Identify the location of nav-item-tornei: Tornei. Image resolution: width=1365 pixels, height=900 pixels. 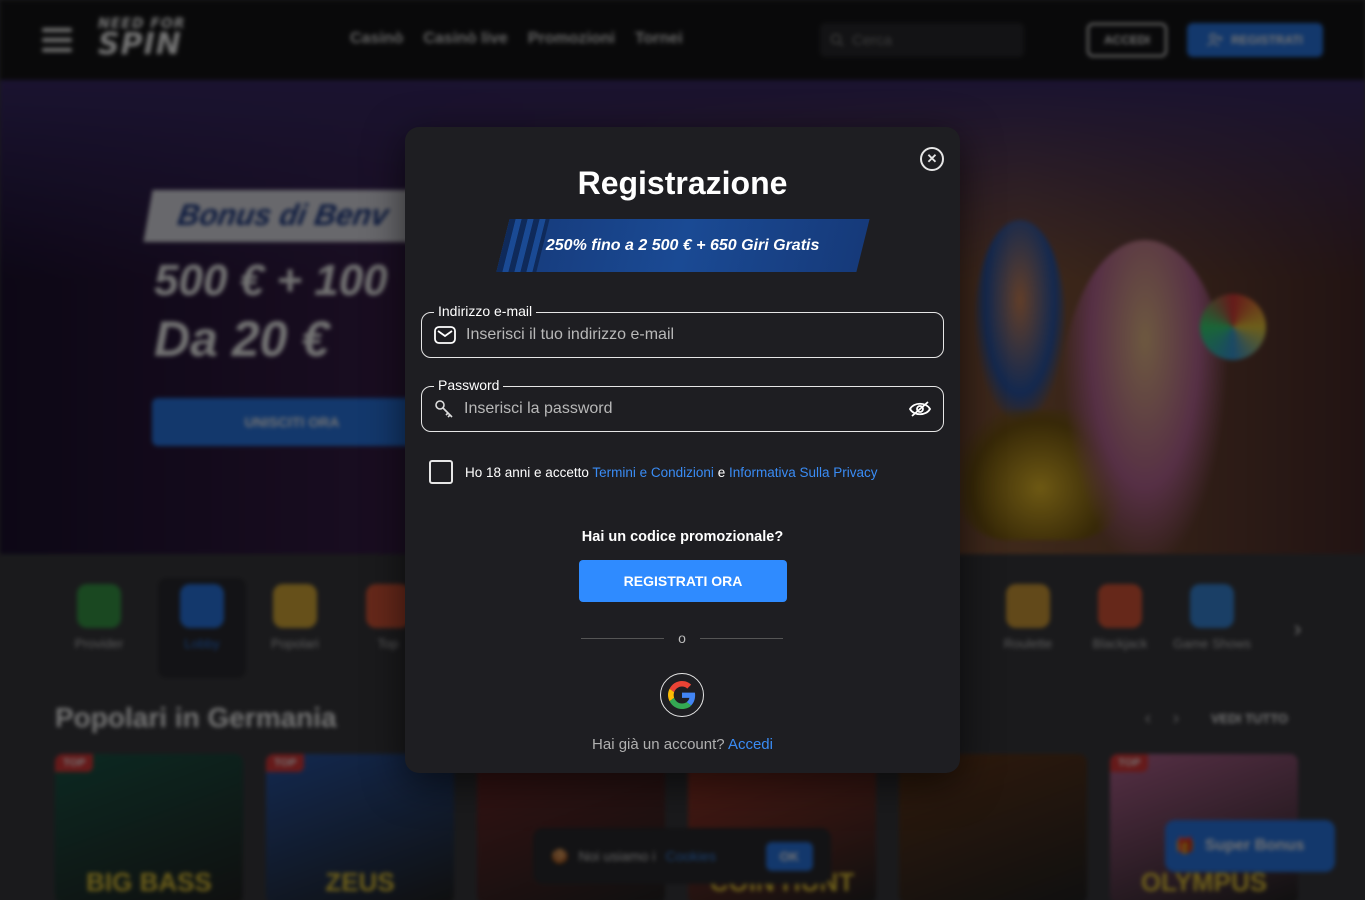
(659, 39).